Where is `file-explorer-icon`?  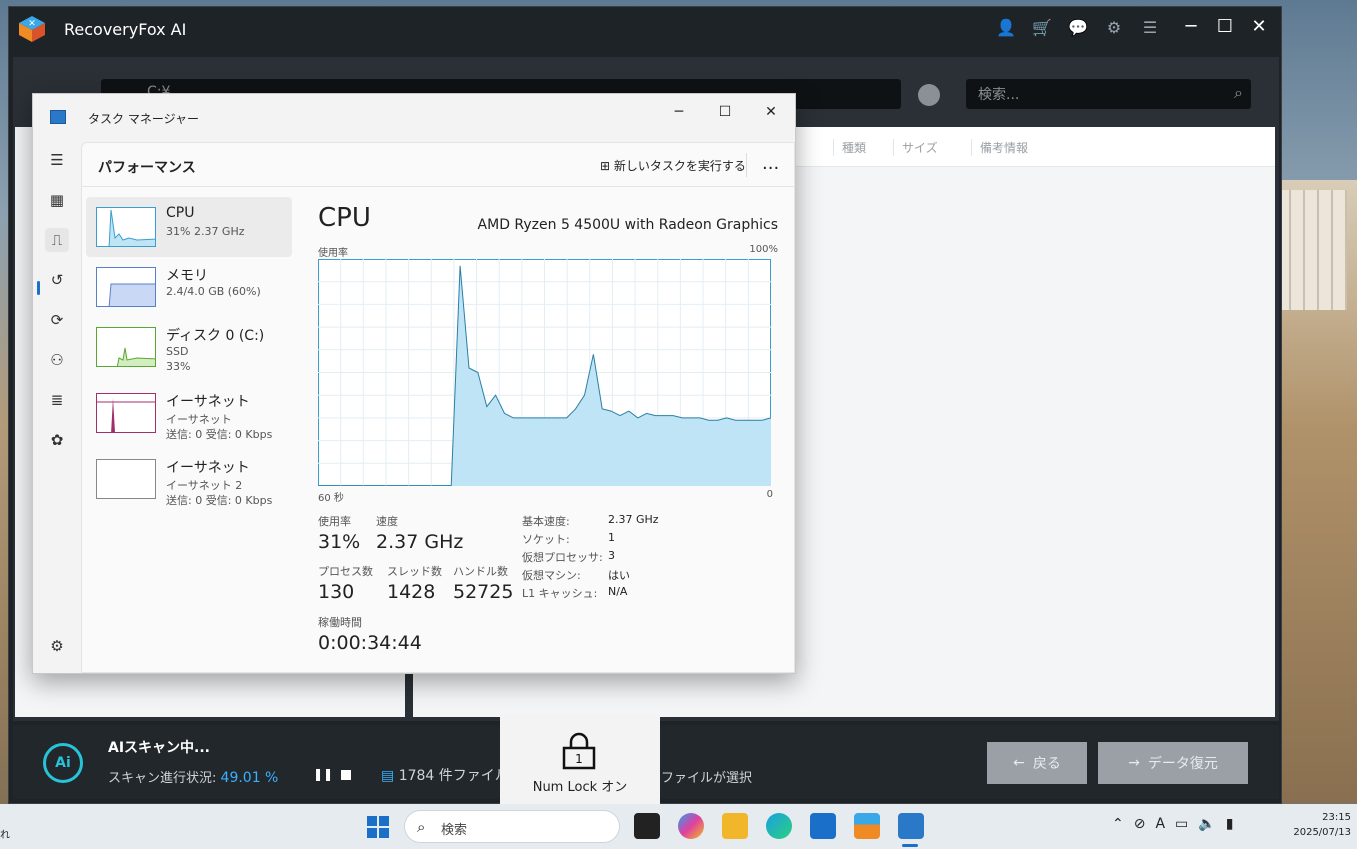 file-explorer-icon is located at coordinates (735, 826).